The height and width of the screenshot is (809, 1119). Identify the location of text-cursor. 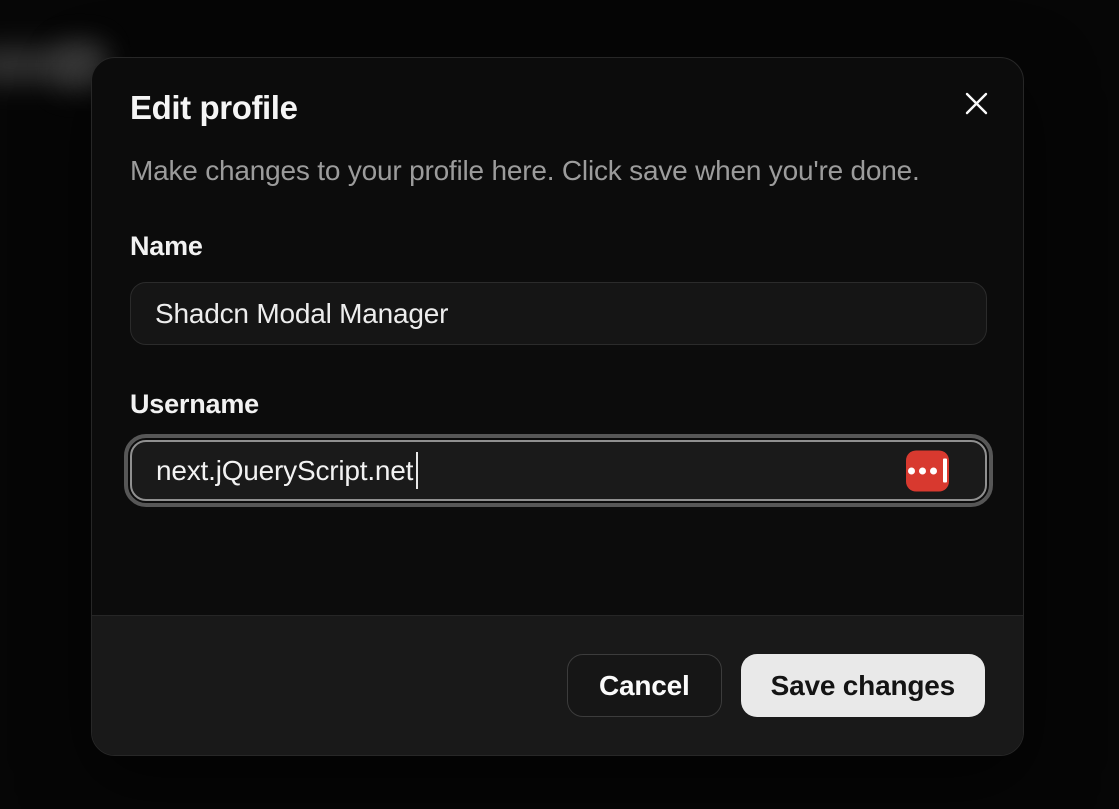
(417, 470).